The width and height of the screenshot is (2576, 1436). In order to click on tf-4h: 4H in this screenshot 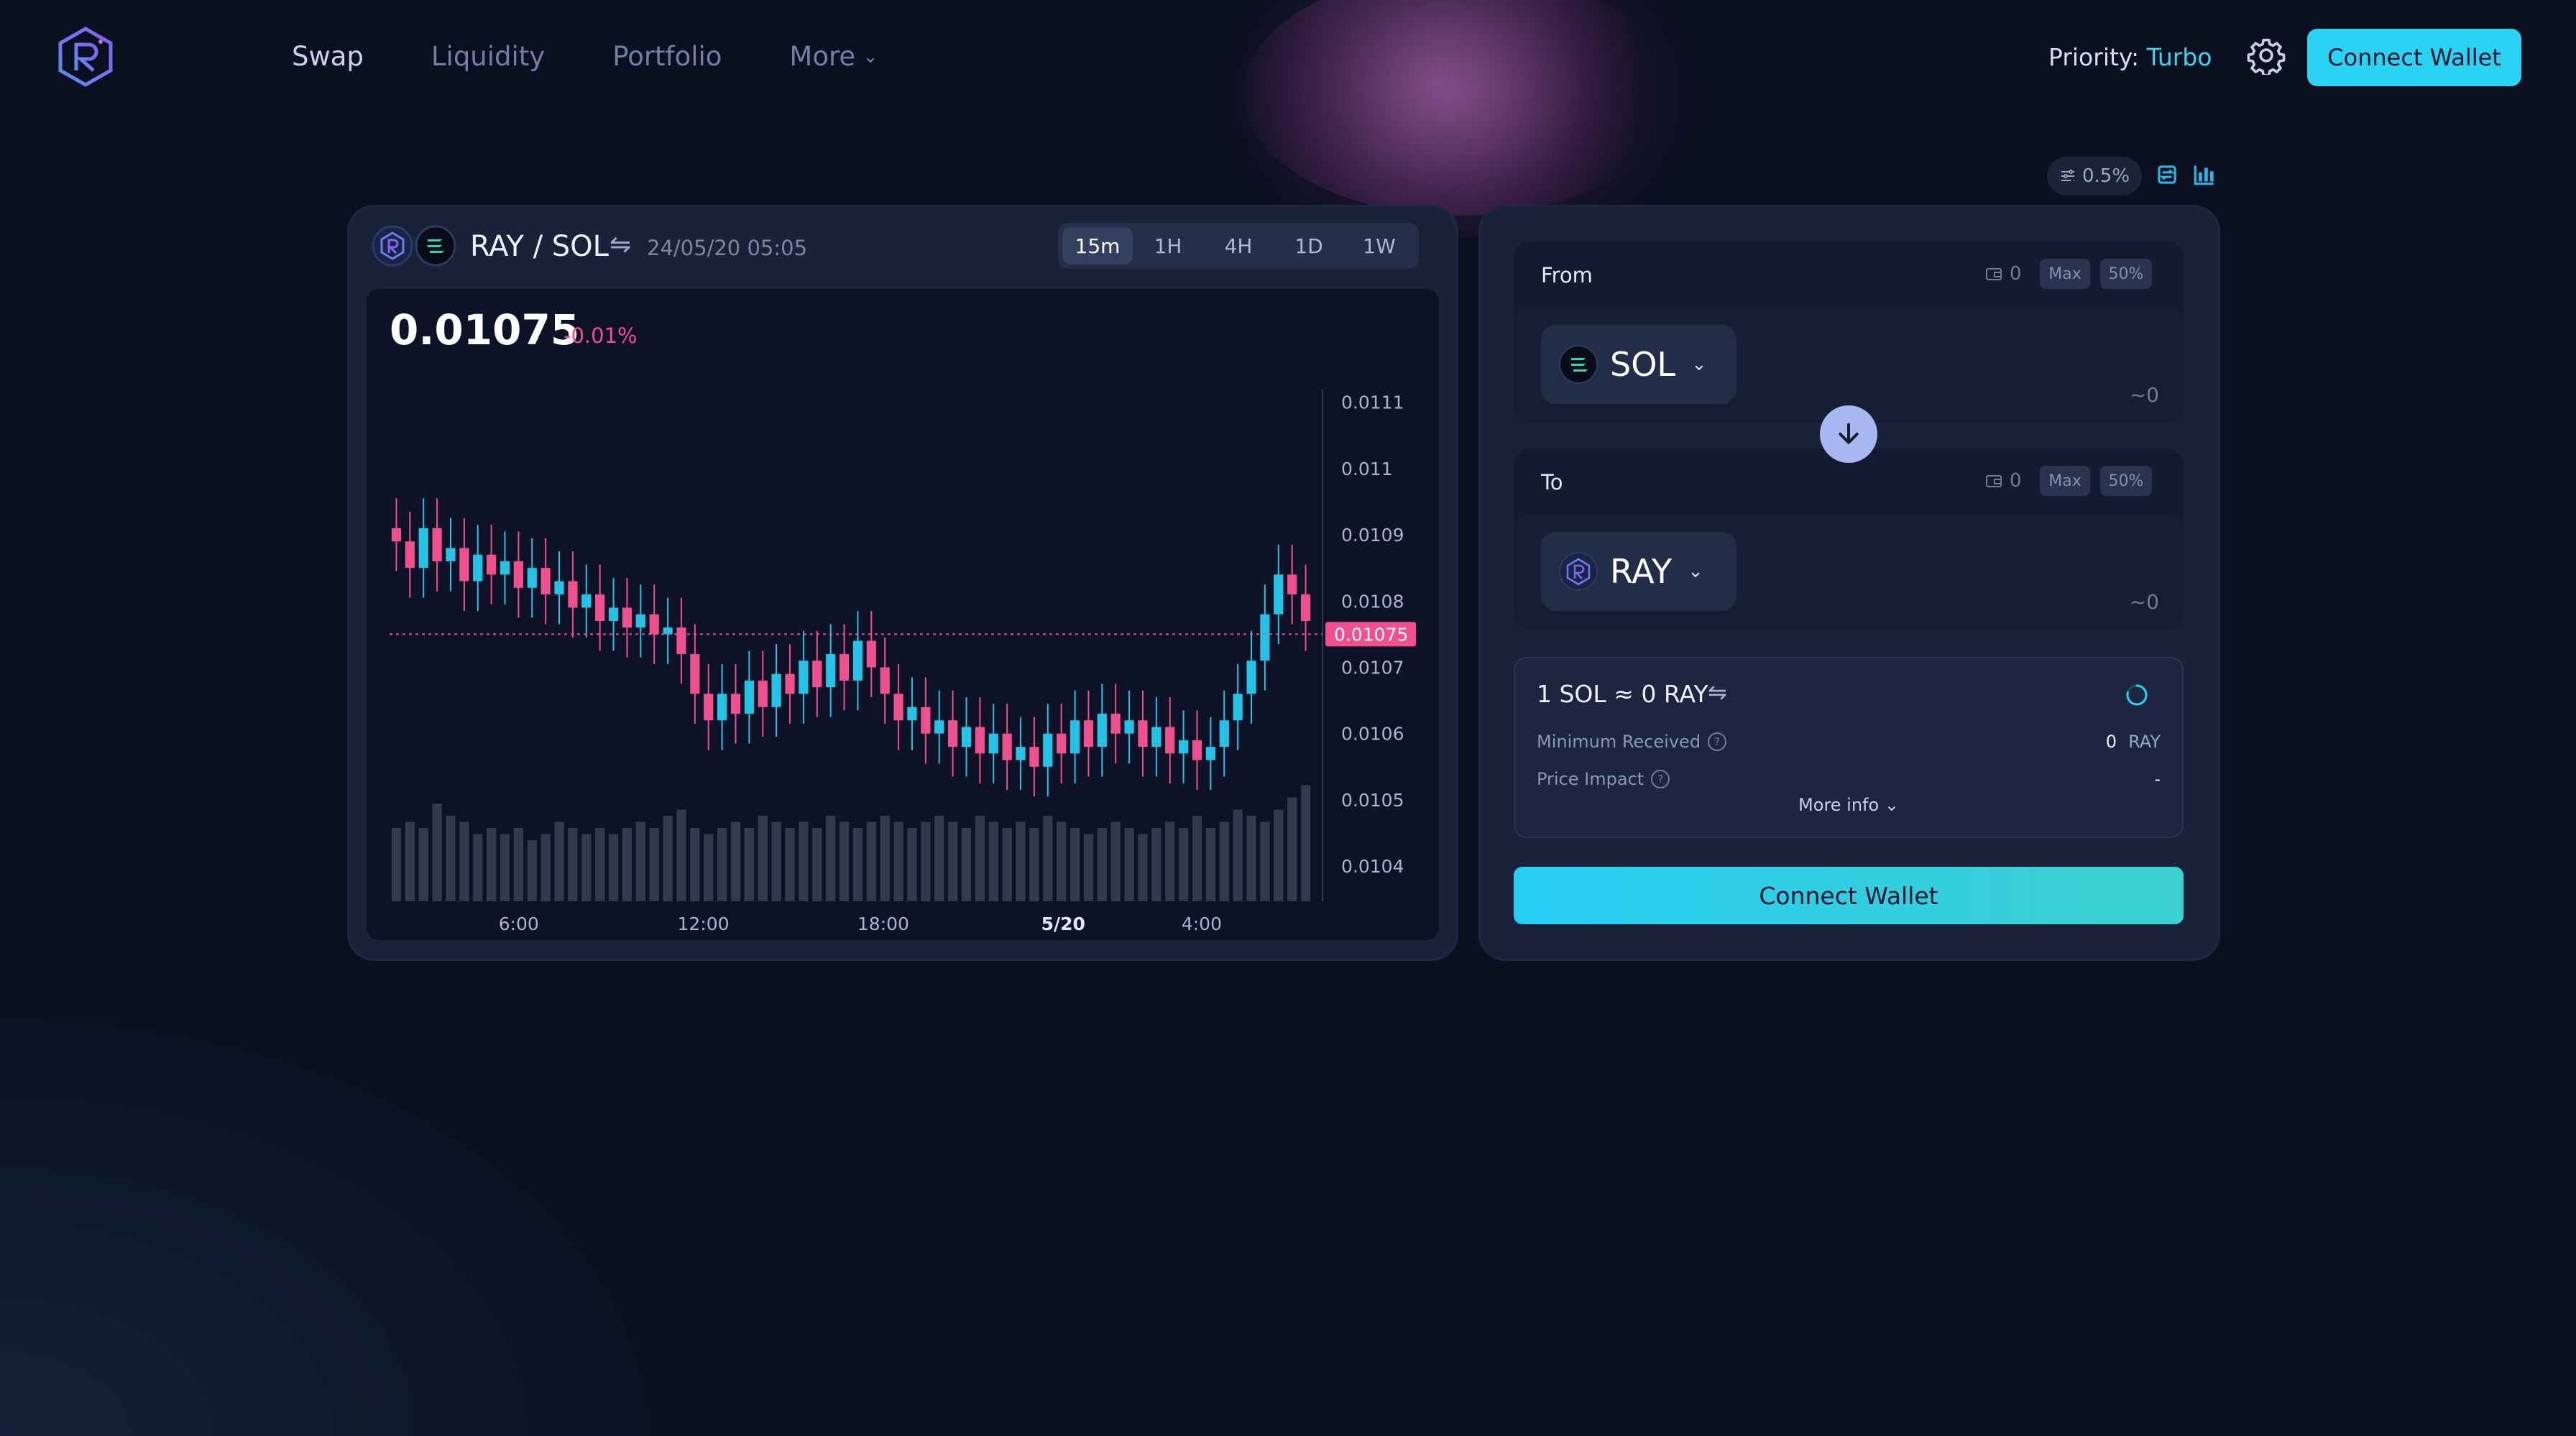, I will do `click(1238, 246)`.